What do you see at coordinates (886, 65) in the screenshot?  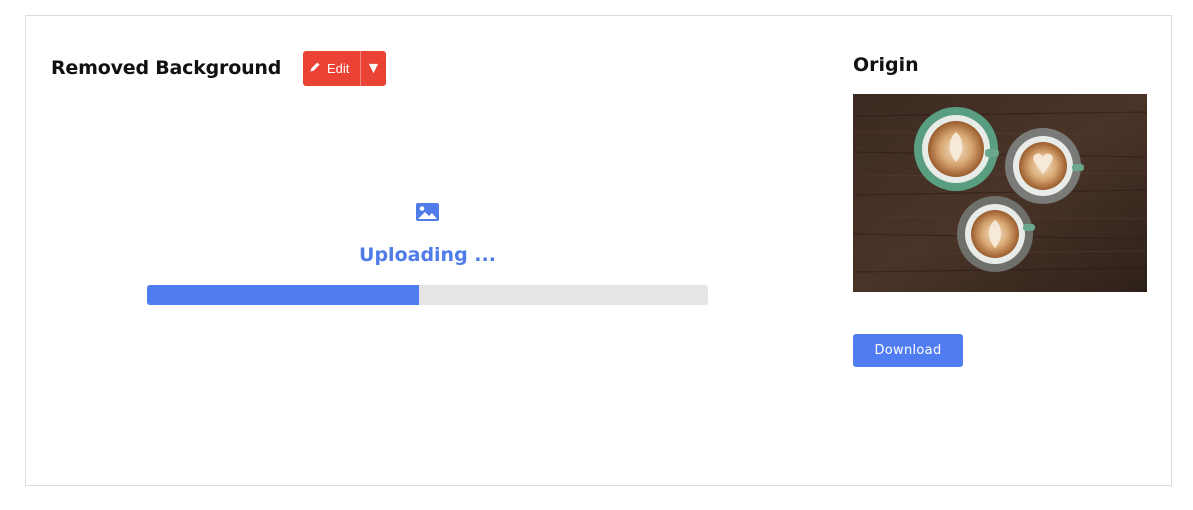 I see `origin-title: Origin` at bounding box center [886, 65].